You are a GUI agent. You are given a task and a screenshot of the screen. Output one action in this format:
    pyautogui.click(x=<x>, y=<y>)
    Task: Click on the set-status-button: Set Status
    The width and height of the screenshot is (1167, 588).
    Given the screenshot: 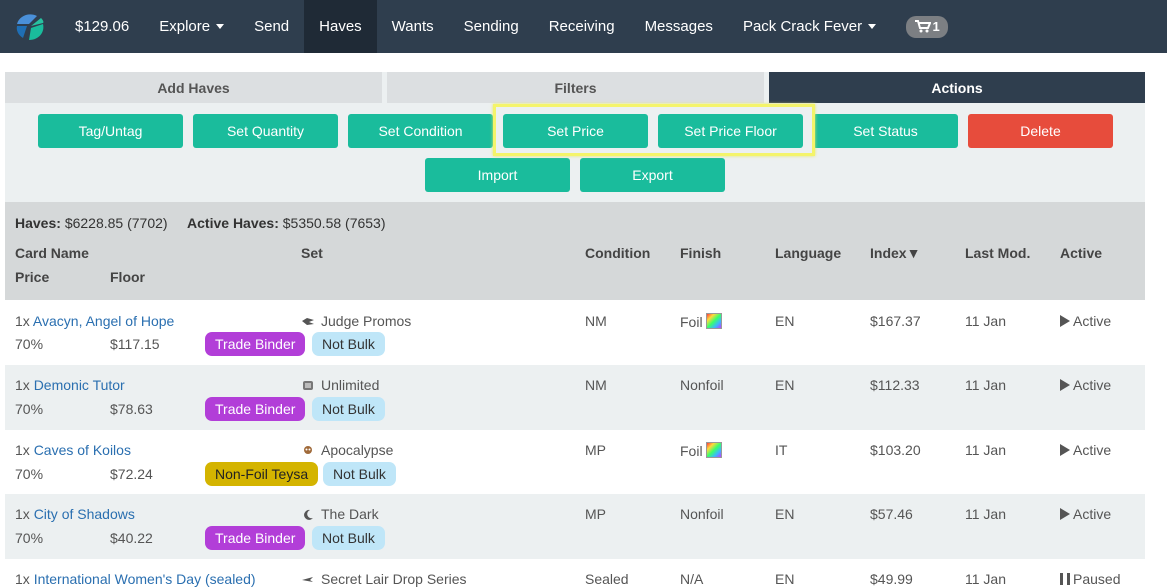 What is the action you would take?
    pyautogui.click(x=885, y=131)
    